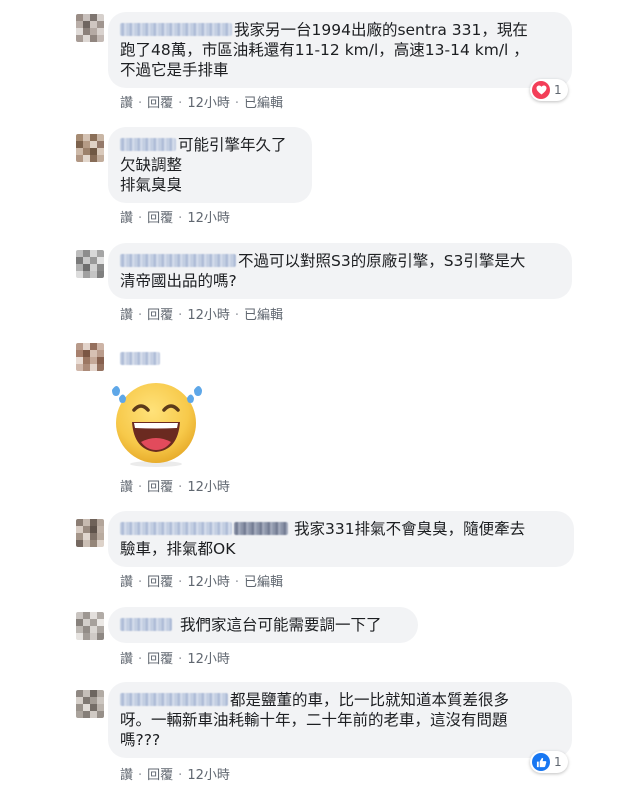  Describe the element at coordinates (151, 185) in the screenshot. I see `comment-text-line: 排氣臭臭` at that location.